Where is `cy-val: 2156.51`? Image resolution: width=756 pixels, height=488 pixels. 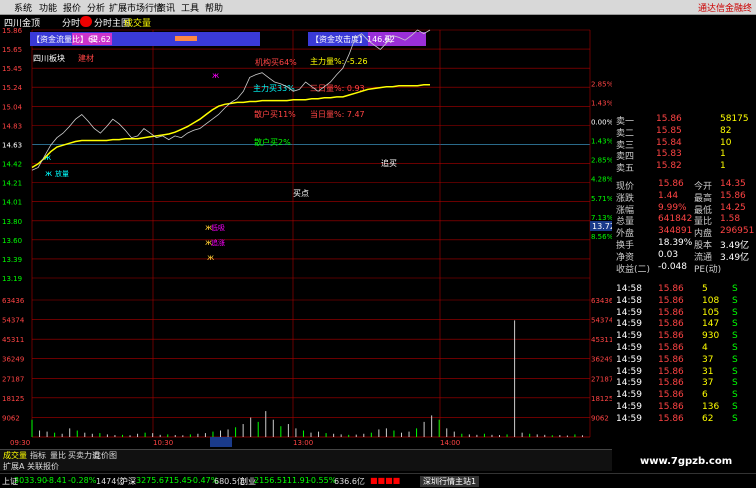
cy-val: 2156.51 is located at coordinates (271, 480).